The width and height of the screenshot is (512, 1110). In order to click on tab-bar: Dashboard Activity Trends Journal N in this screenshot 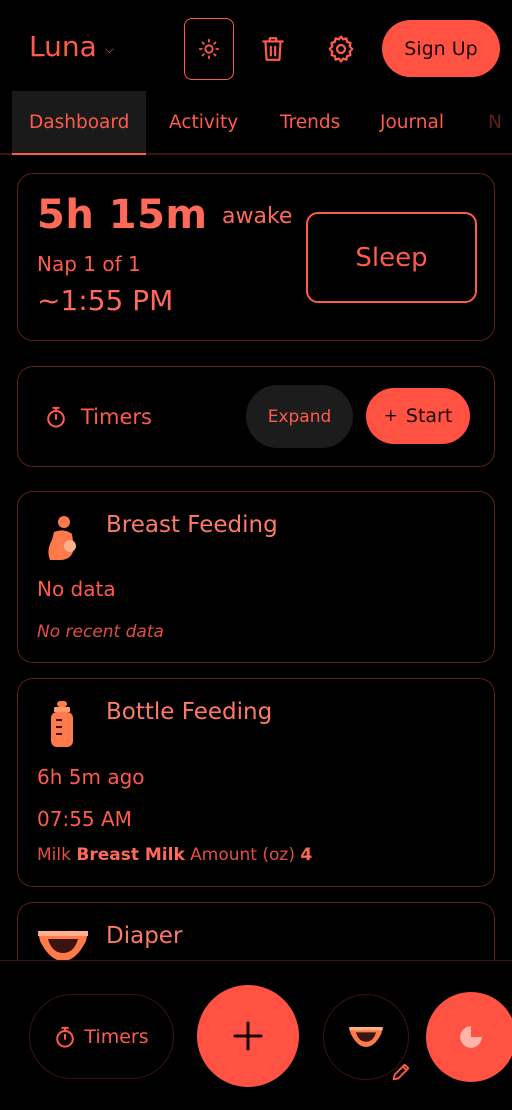, I will do `click(256, 123)`.